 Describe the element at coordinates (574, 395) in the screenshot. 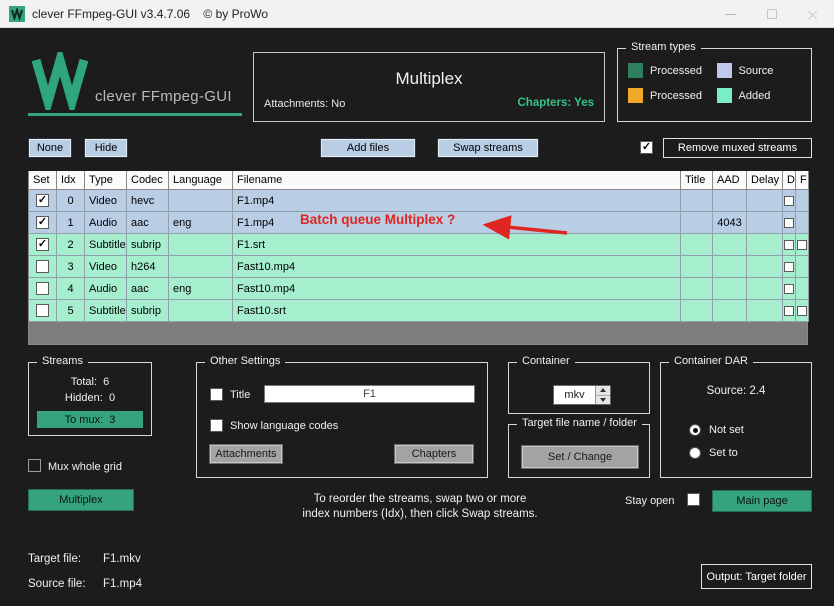

I see `container-value: mkv` at that location.